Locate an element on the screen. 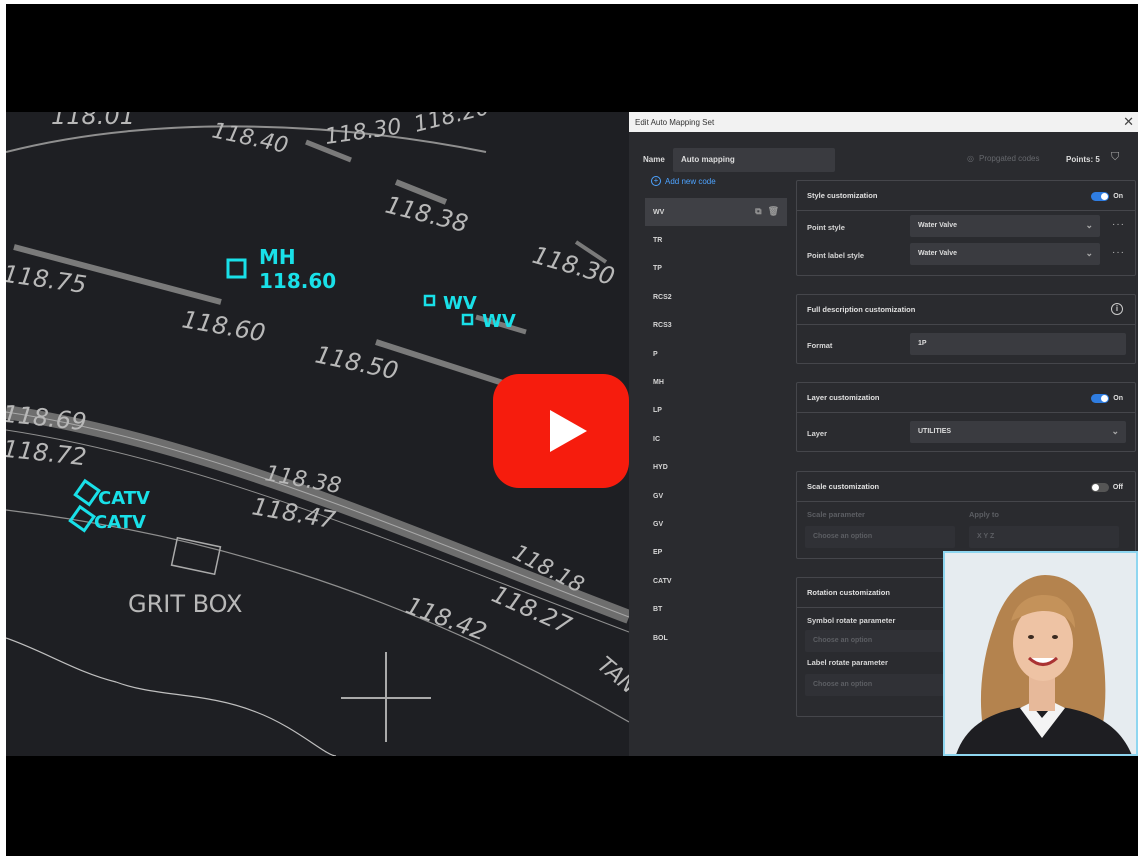 This screenshot has width=1140, height=857. code-label: RCS3 is located at coordinates (662, 326).